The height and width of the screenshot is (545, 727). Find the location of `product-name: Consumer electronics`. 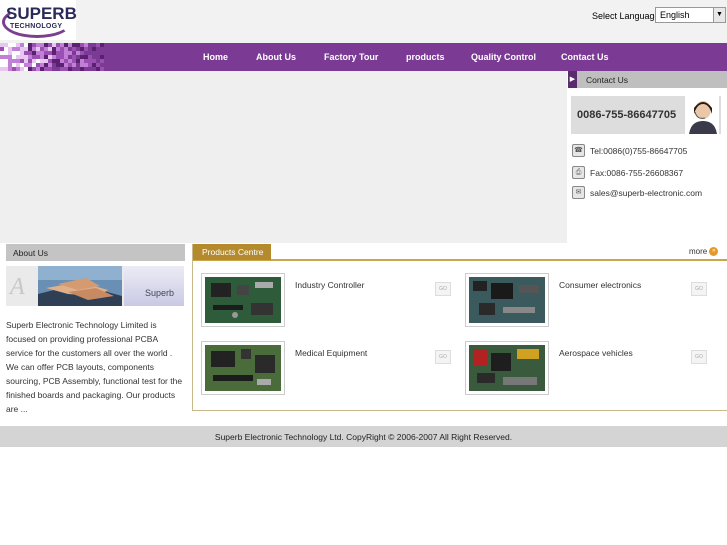

product-name: Consumer electronics is located at coordinates (600, 285).